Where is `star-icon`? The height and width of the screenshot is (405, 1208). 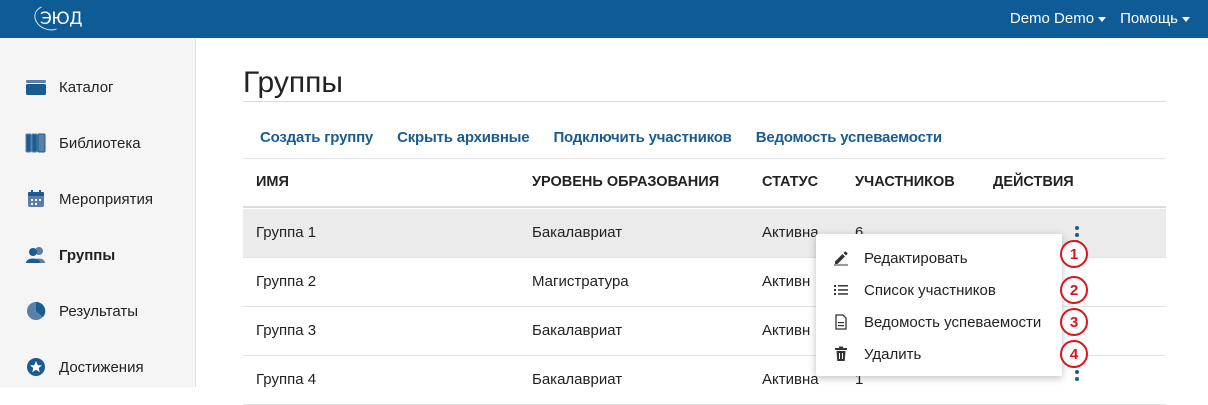
star-icon is located at coordinates (36, 367).